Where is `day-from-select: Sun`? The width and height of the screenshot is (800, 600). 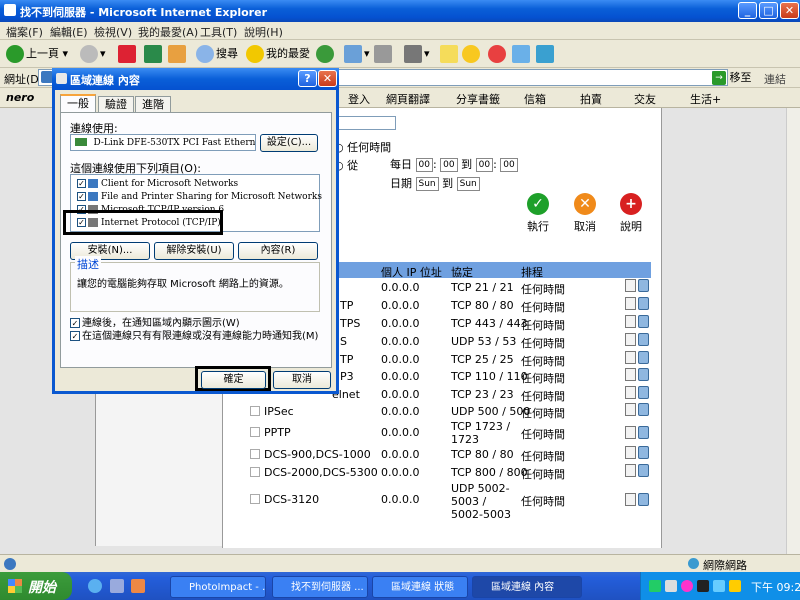
day-from-select: Sun is located at coordinates (427, 184).